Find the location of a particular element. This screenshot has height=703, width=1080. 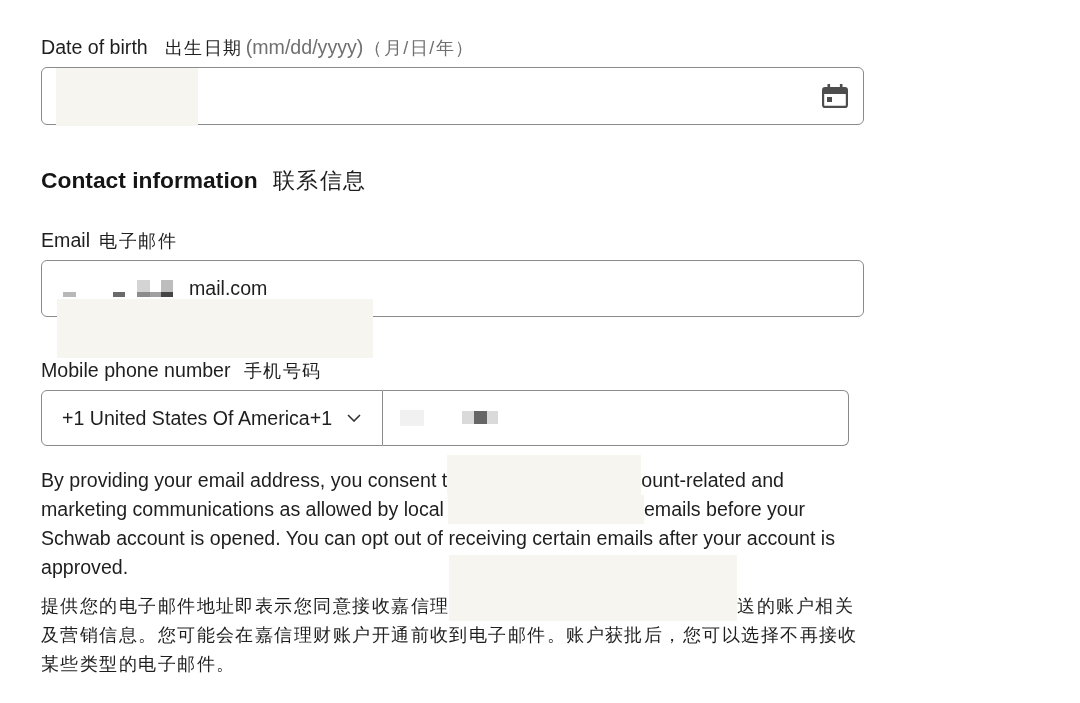

caret-icon is located at coordinates (354, 418).